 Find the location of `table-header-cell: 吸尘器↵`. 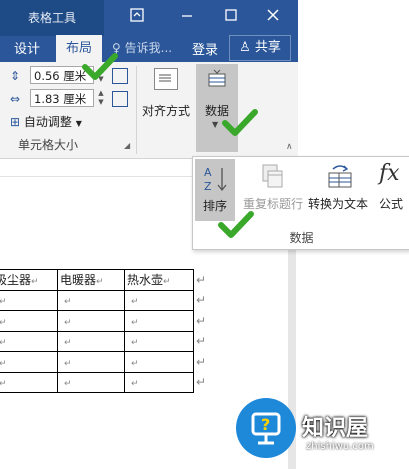

table-header-cell: 吸尘器↵ is located at coordinates (29, 280).